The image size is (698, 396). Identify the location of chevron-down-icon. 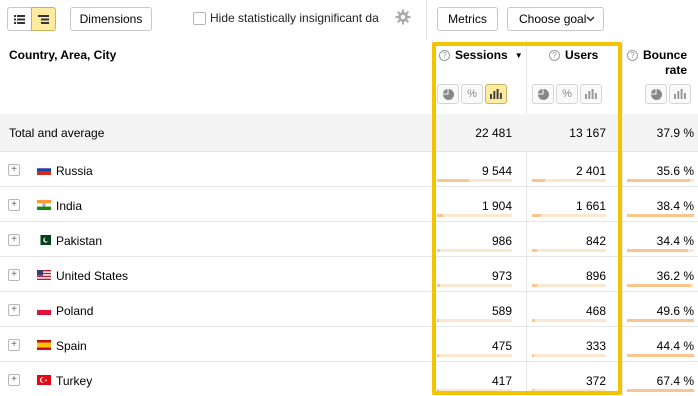
(590, 19).